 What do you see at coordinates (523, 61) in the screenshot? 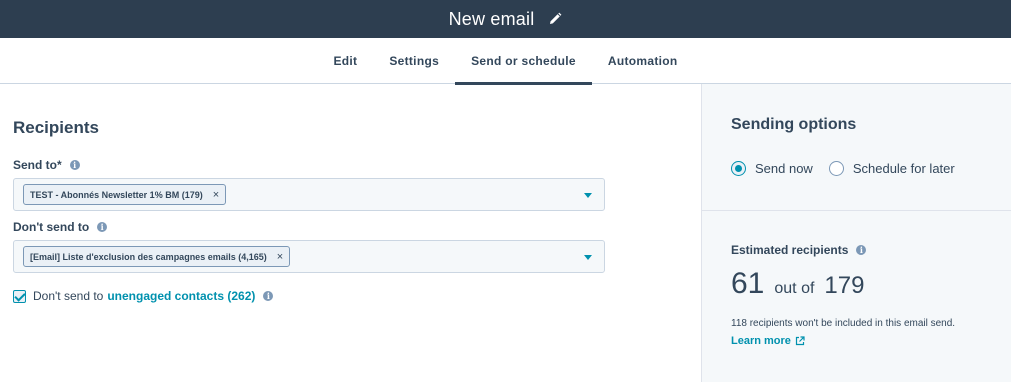
I see `tab-send-or-schedule: Send or schedule` at bounding box center [523, 61].